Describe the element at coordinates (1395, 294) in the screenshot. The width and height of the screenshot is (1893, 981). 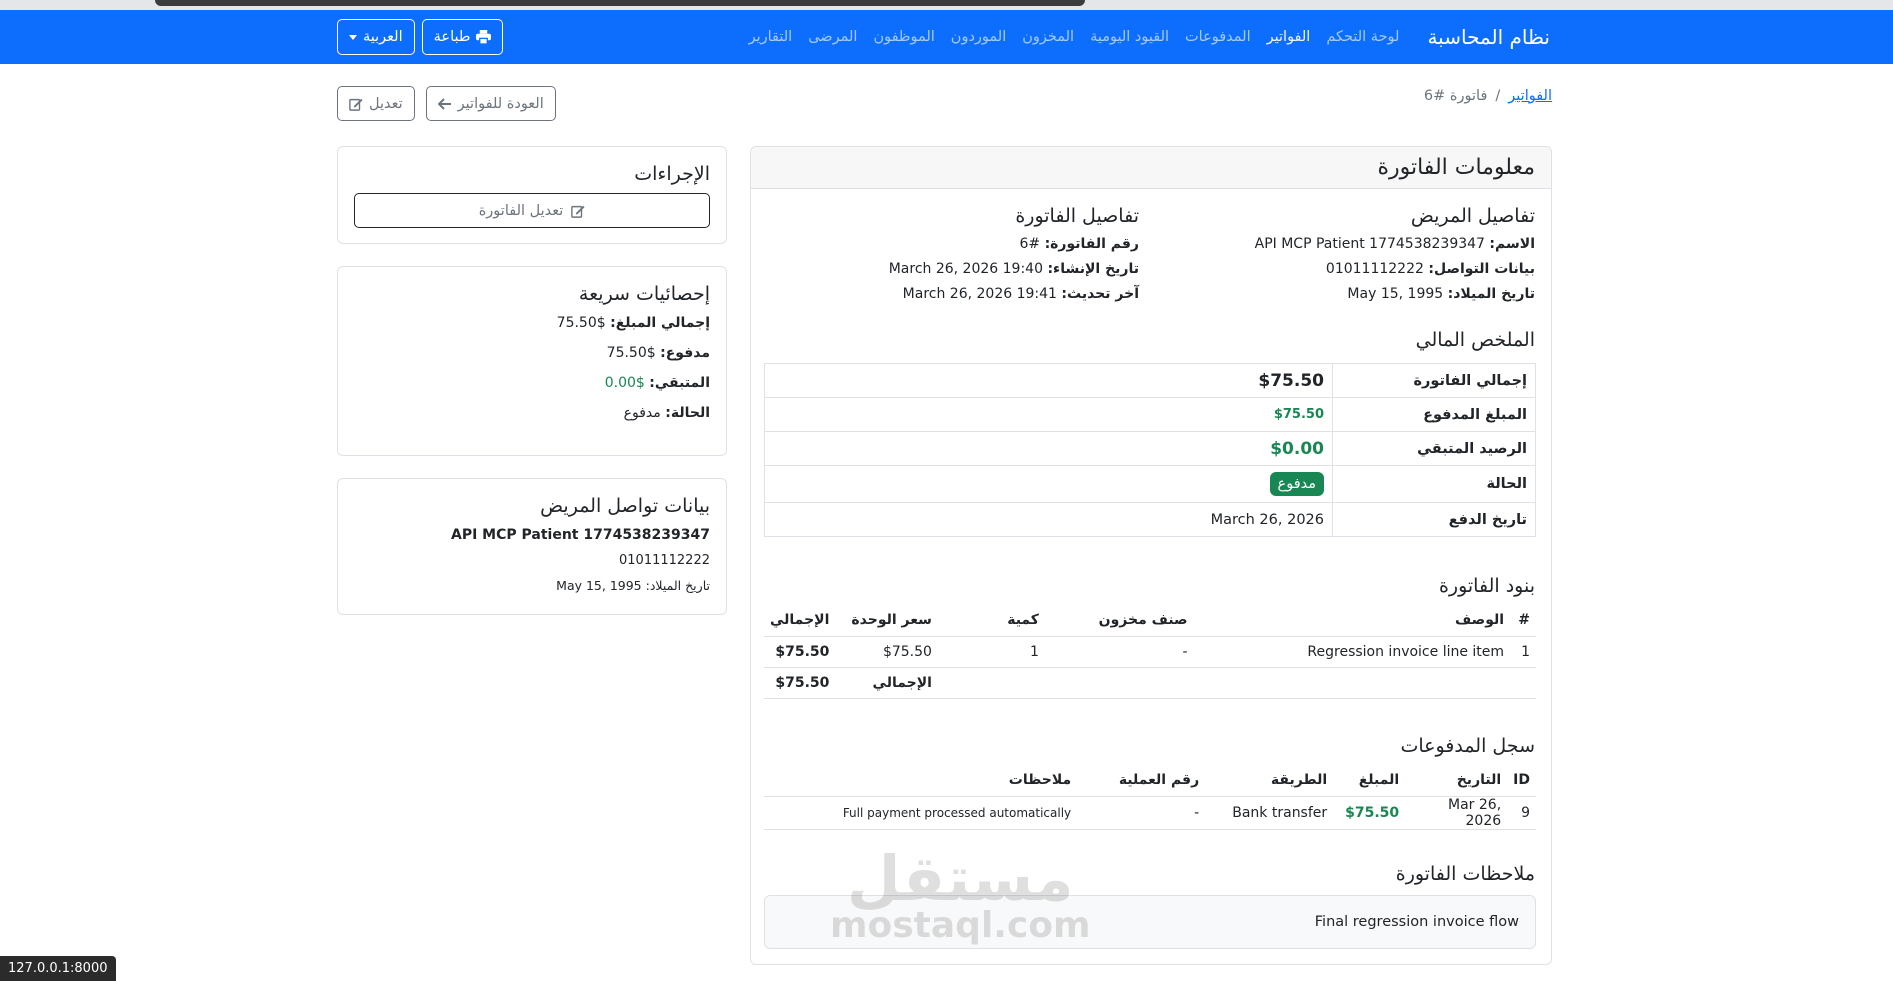
I see `patient-dob: May 15, 1995` at that location.